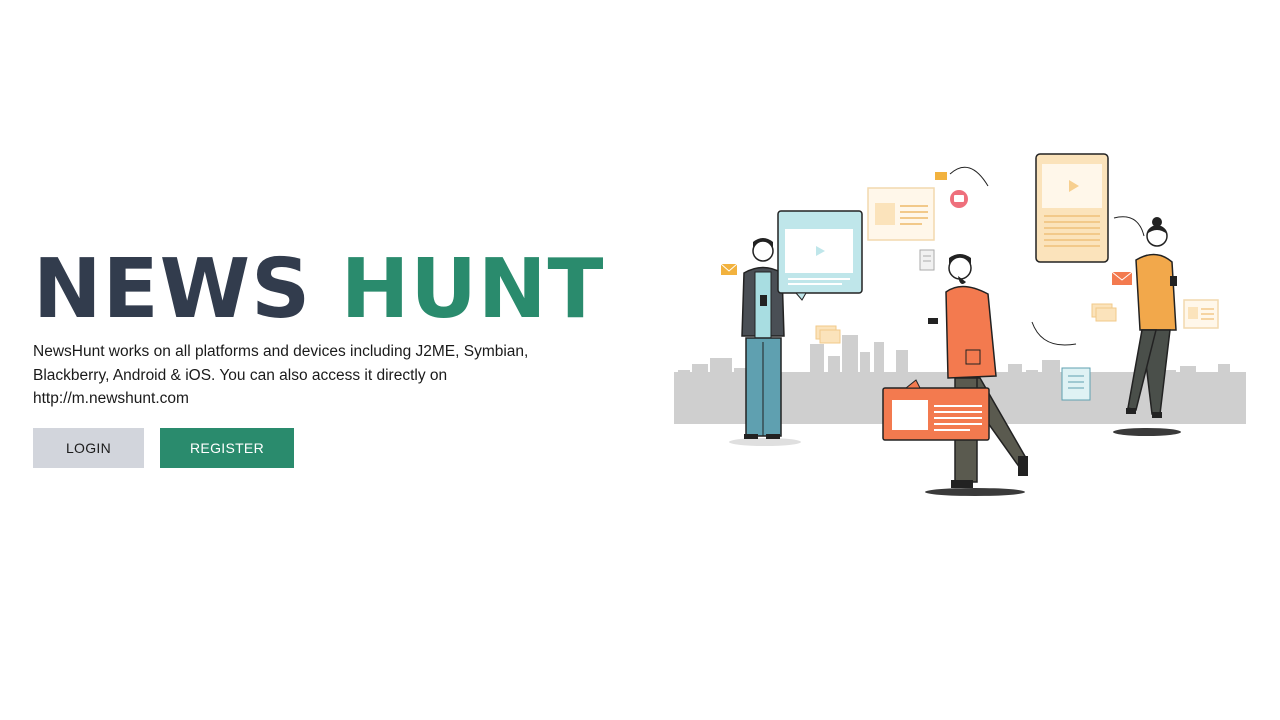 The image size is (1280, 720). I want to click on chat-bubble-icon, so click(959, 199).